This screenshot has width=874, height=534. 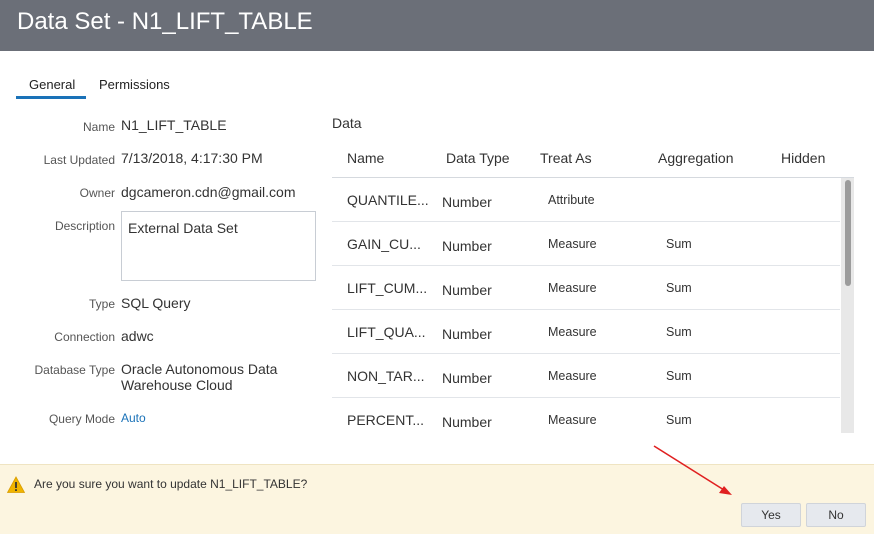 I want to click on query-mode-link: Auto, so click(x=133, y=418).